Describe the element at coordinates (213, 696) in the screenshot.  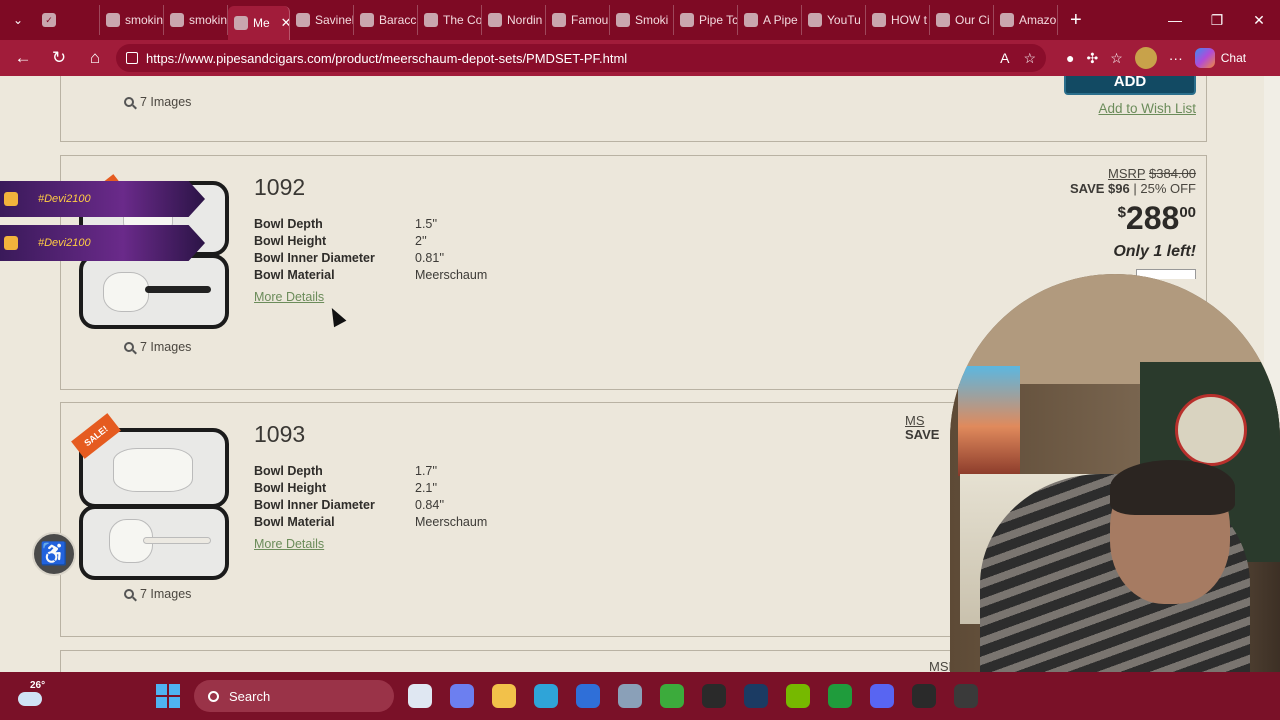
I see `search-icon` at that location.